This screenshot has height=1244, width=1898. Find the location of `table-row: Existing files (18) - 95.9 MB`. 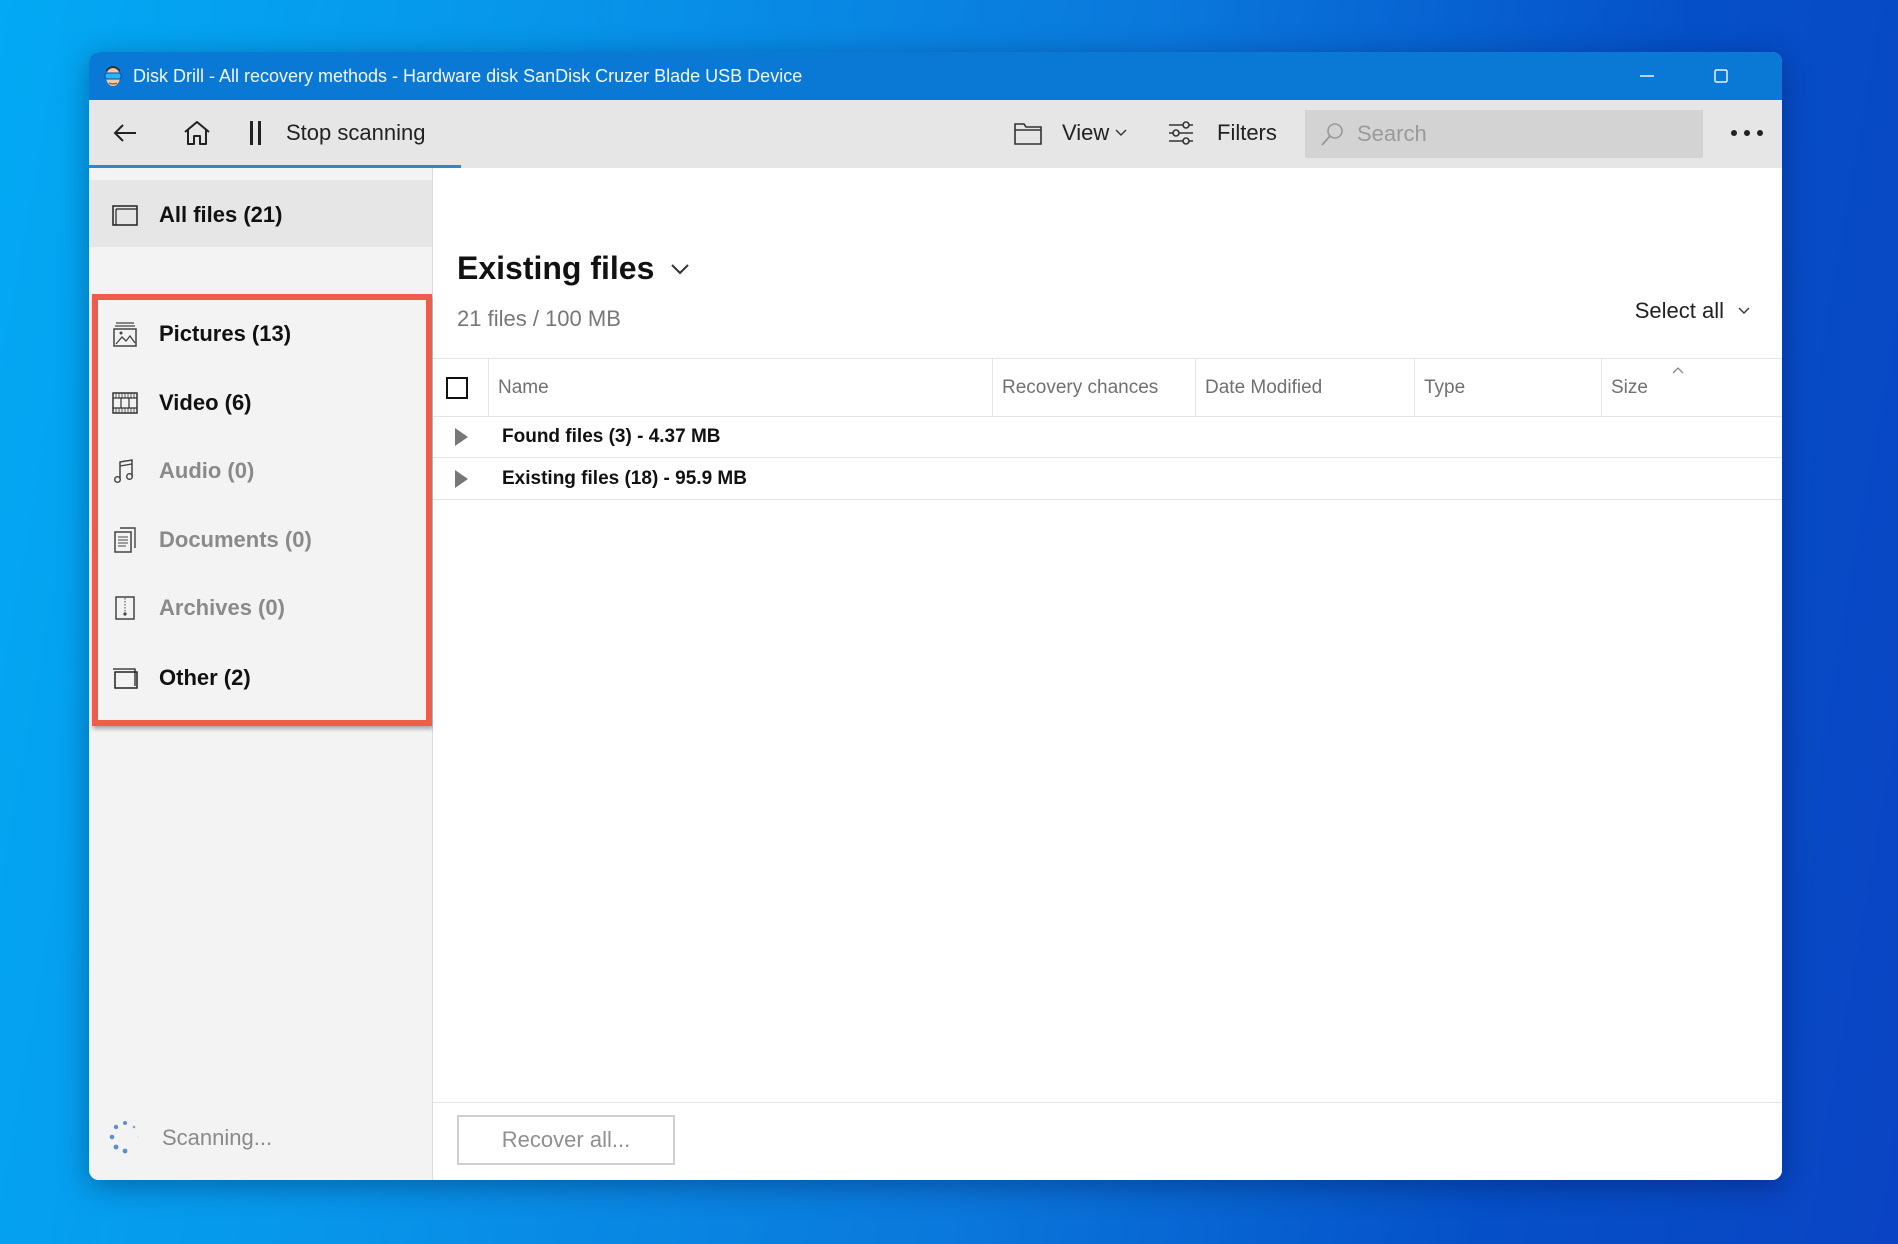

table-row: Existing files (18) - 95.9 MB is located at coordinates (1107, 479).